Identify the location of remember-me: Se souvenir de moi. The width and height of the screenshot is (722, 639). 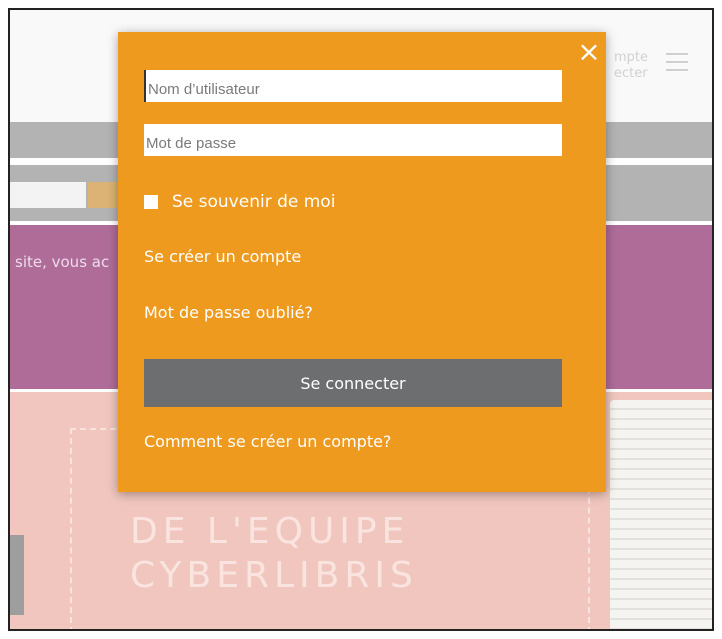
(239, 202).